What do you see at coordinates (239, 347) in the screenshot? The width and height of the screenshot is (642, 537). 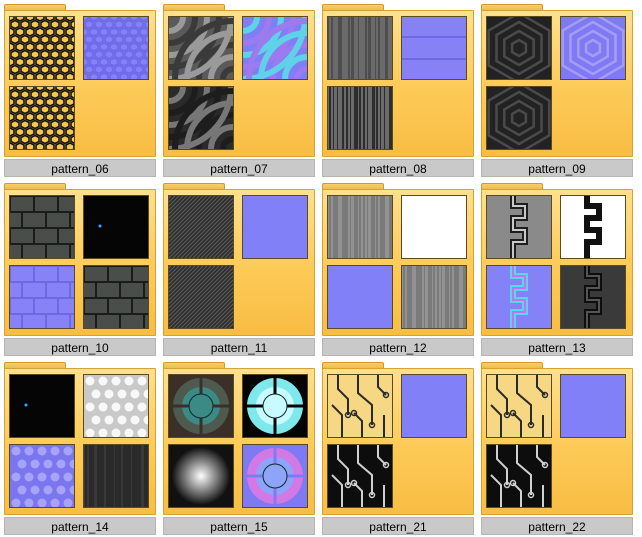 I see `folder-label: pattern_11` at bounding box center [239, 347].